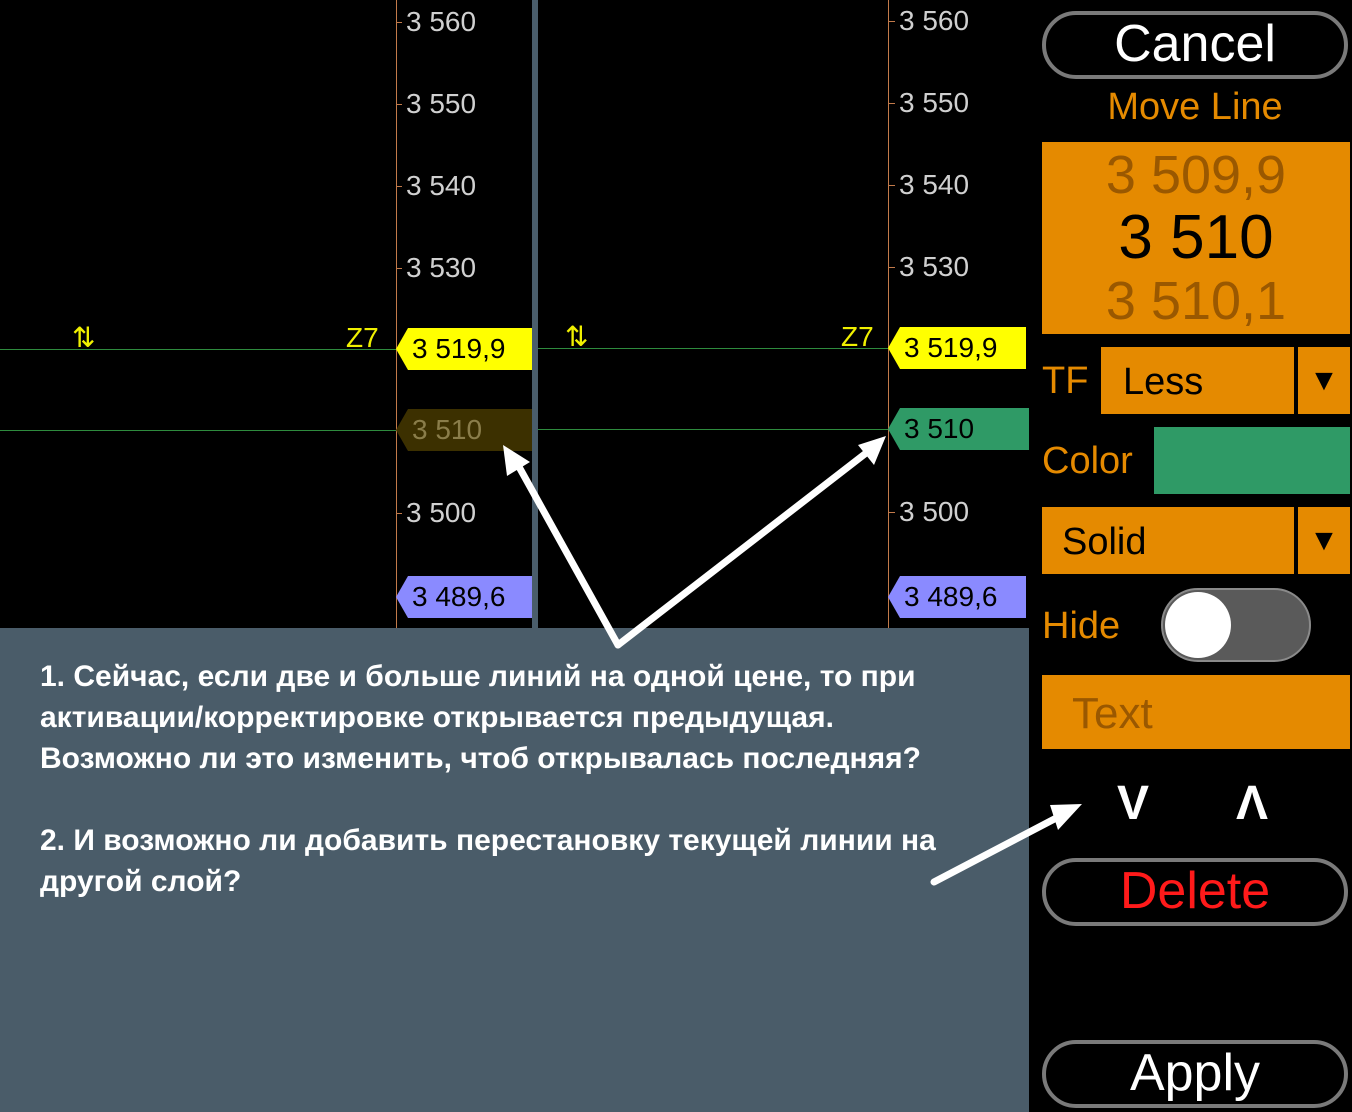 The width and height of the screenshot is (1352, 1112). Describe the element at coordinates (464, 430) in the screenshot. I see `price-tag-olive: 3 510` at that location.